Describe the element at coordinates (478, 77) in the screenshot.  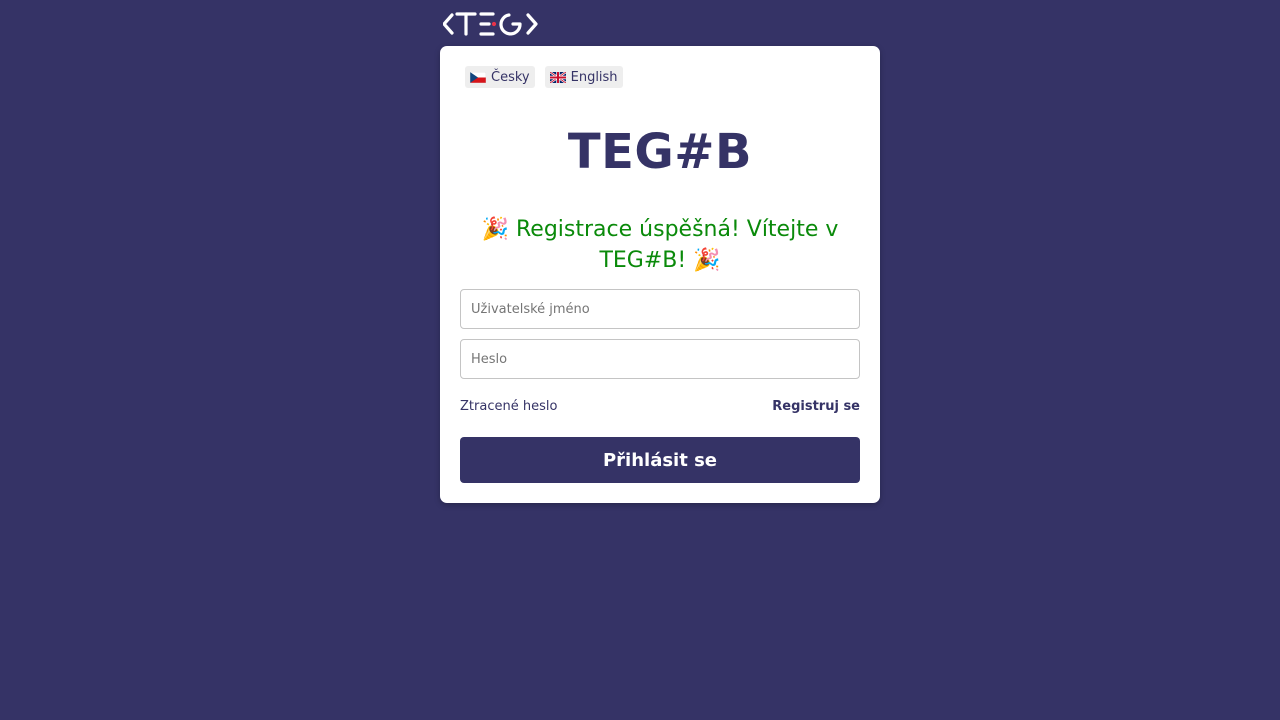
I see `czech-flag-icon` at that location.